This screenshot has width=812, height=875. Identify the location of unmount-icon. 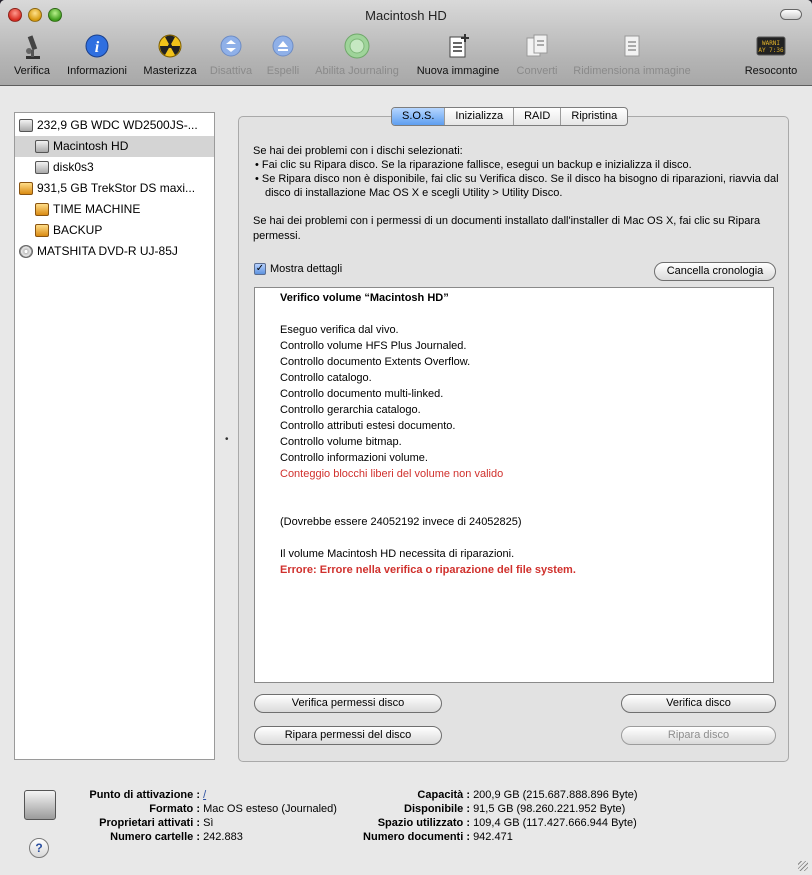
(231, 46).